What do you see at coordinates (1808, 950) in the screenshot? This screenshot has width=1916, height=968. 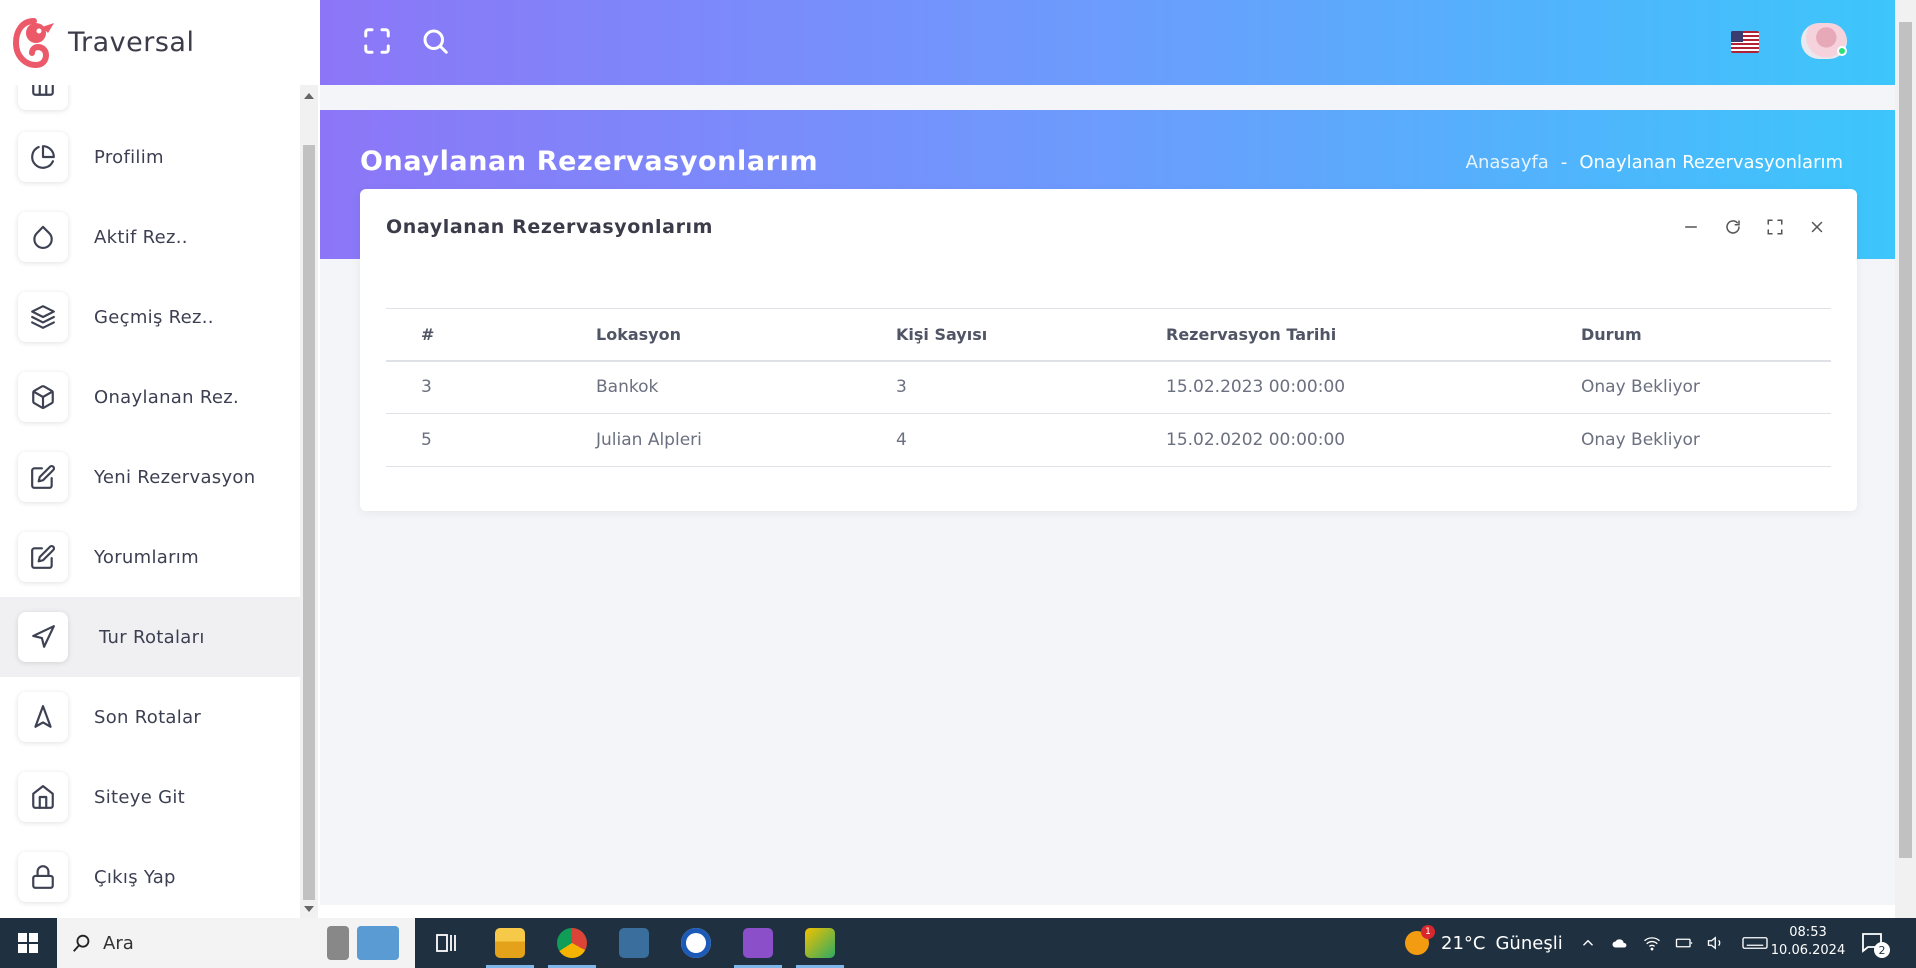 I see `clock-date: 10.06.2024` at bounding box center [1808, 950].